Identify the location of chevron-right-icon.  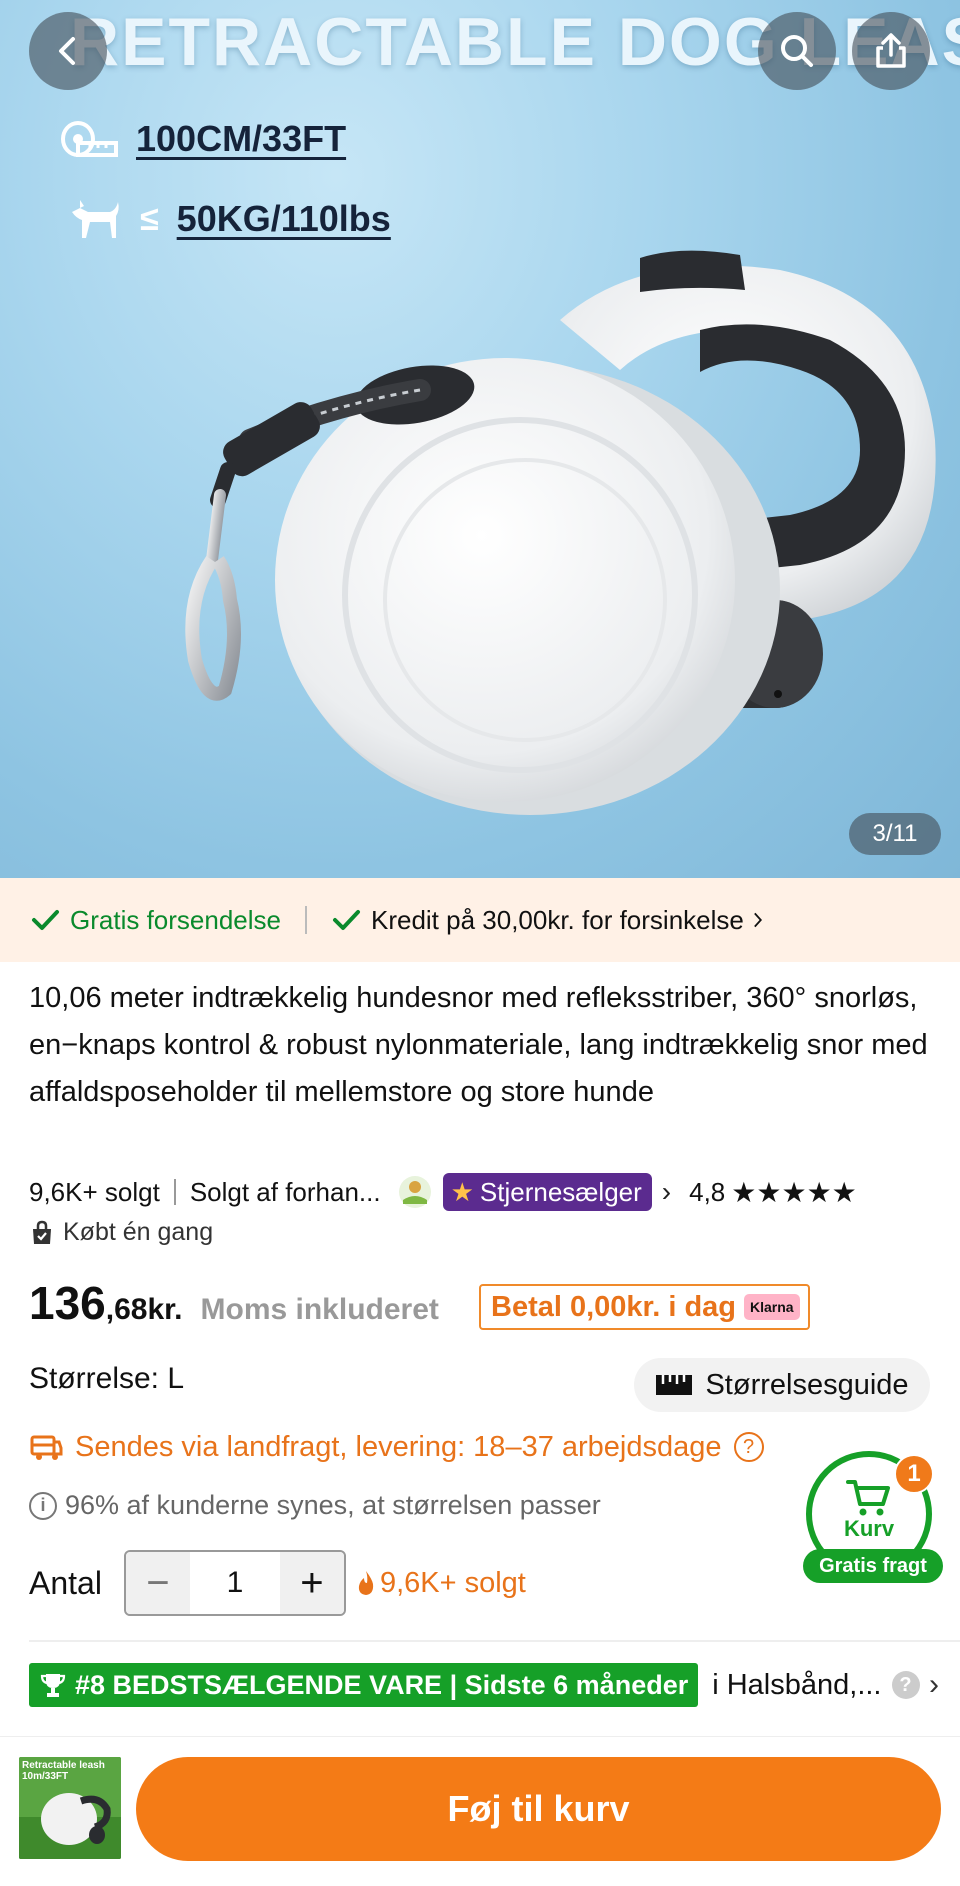
(757, 920).